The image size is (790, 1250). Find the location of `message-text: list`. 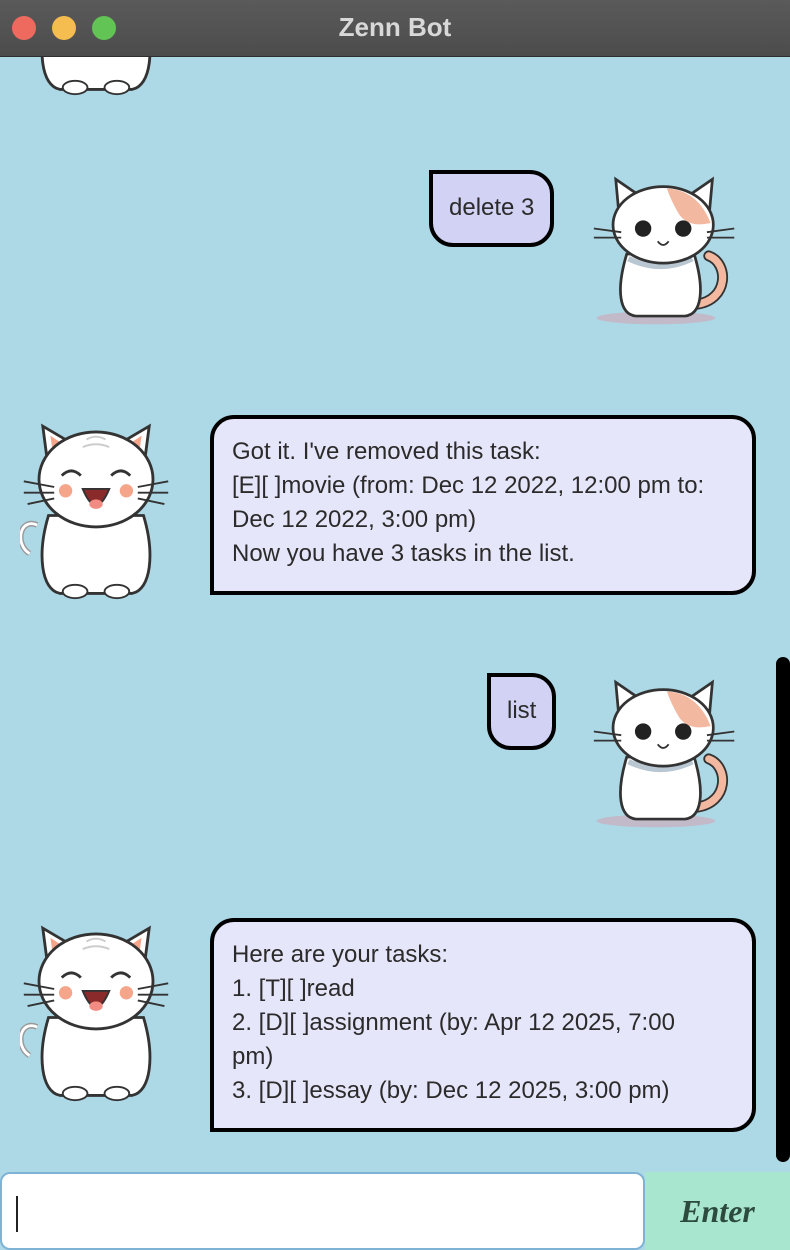

message-text: list is located at coordinates (522, 710).